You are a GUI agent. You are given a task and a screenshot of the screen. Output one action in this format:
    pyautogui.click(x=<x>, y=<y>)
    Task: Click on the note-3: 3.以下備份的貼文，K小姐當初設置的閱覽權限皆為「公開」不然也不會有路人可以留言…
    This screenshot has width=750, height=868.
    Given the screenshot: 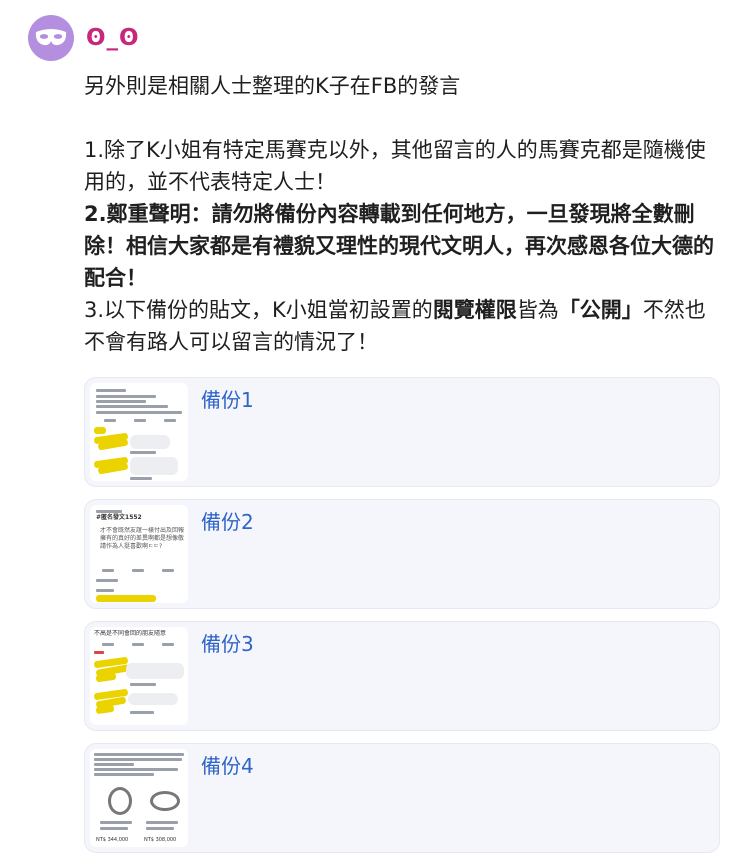 What is the action you would take?
    pyautogui.click(x=404, y=326)
    